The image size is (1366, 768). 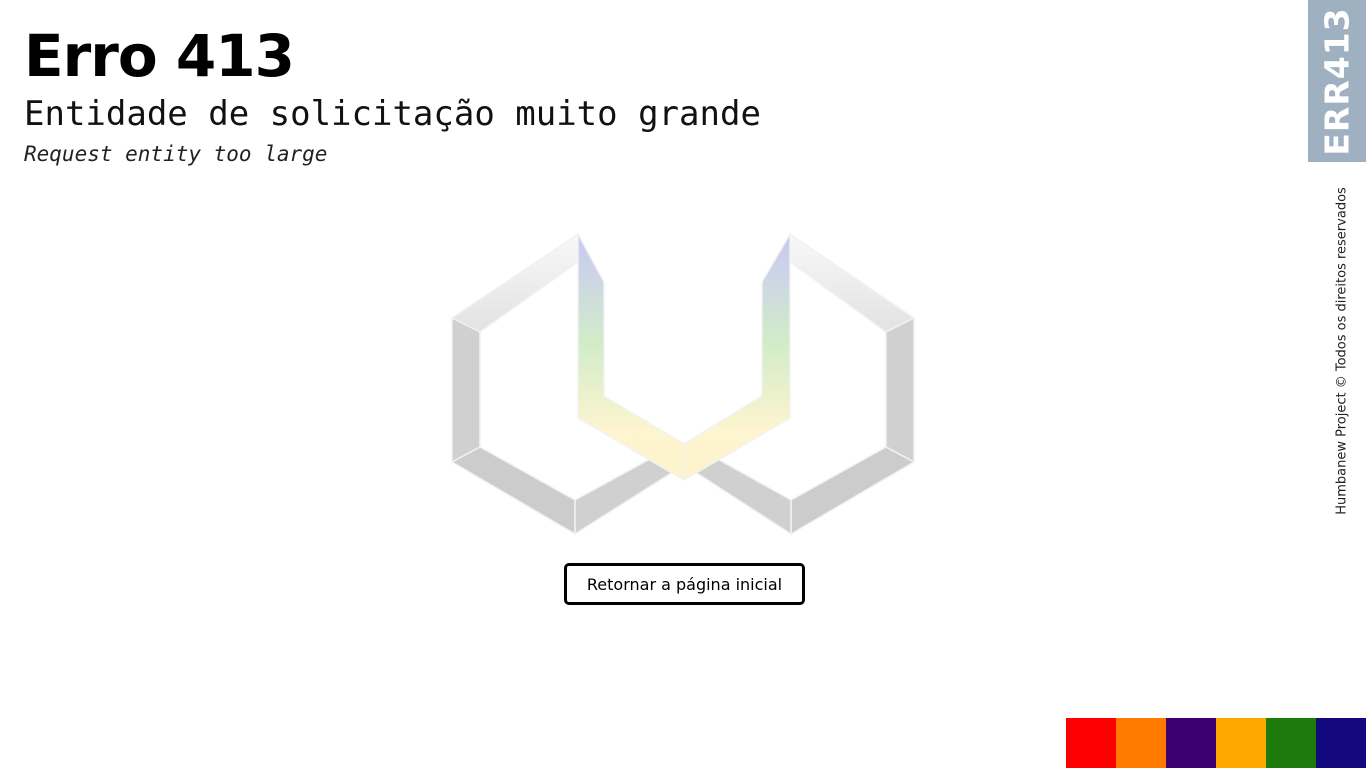 What do you see at coordinates (515, 283) in the screenshot?
I see `logo-left-top-edge` at bounding box center [515, 283].